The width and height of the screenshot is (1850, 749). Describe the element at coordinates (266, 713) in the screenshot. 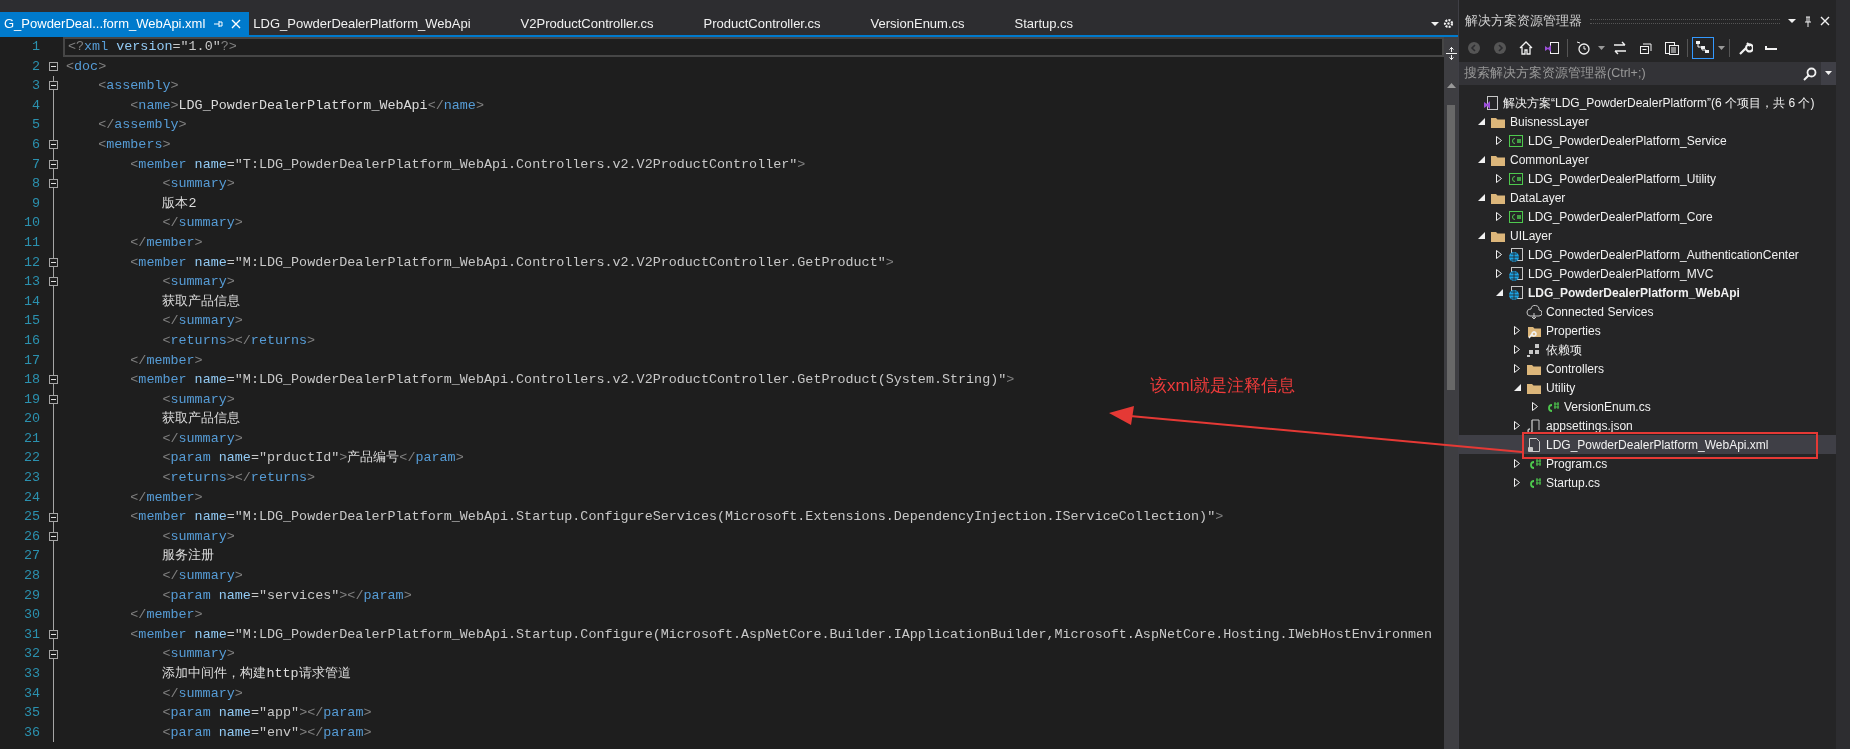

I see `code-line: <param name="app"></param>` at that location.